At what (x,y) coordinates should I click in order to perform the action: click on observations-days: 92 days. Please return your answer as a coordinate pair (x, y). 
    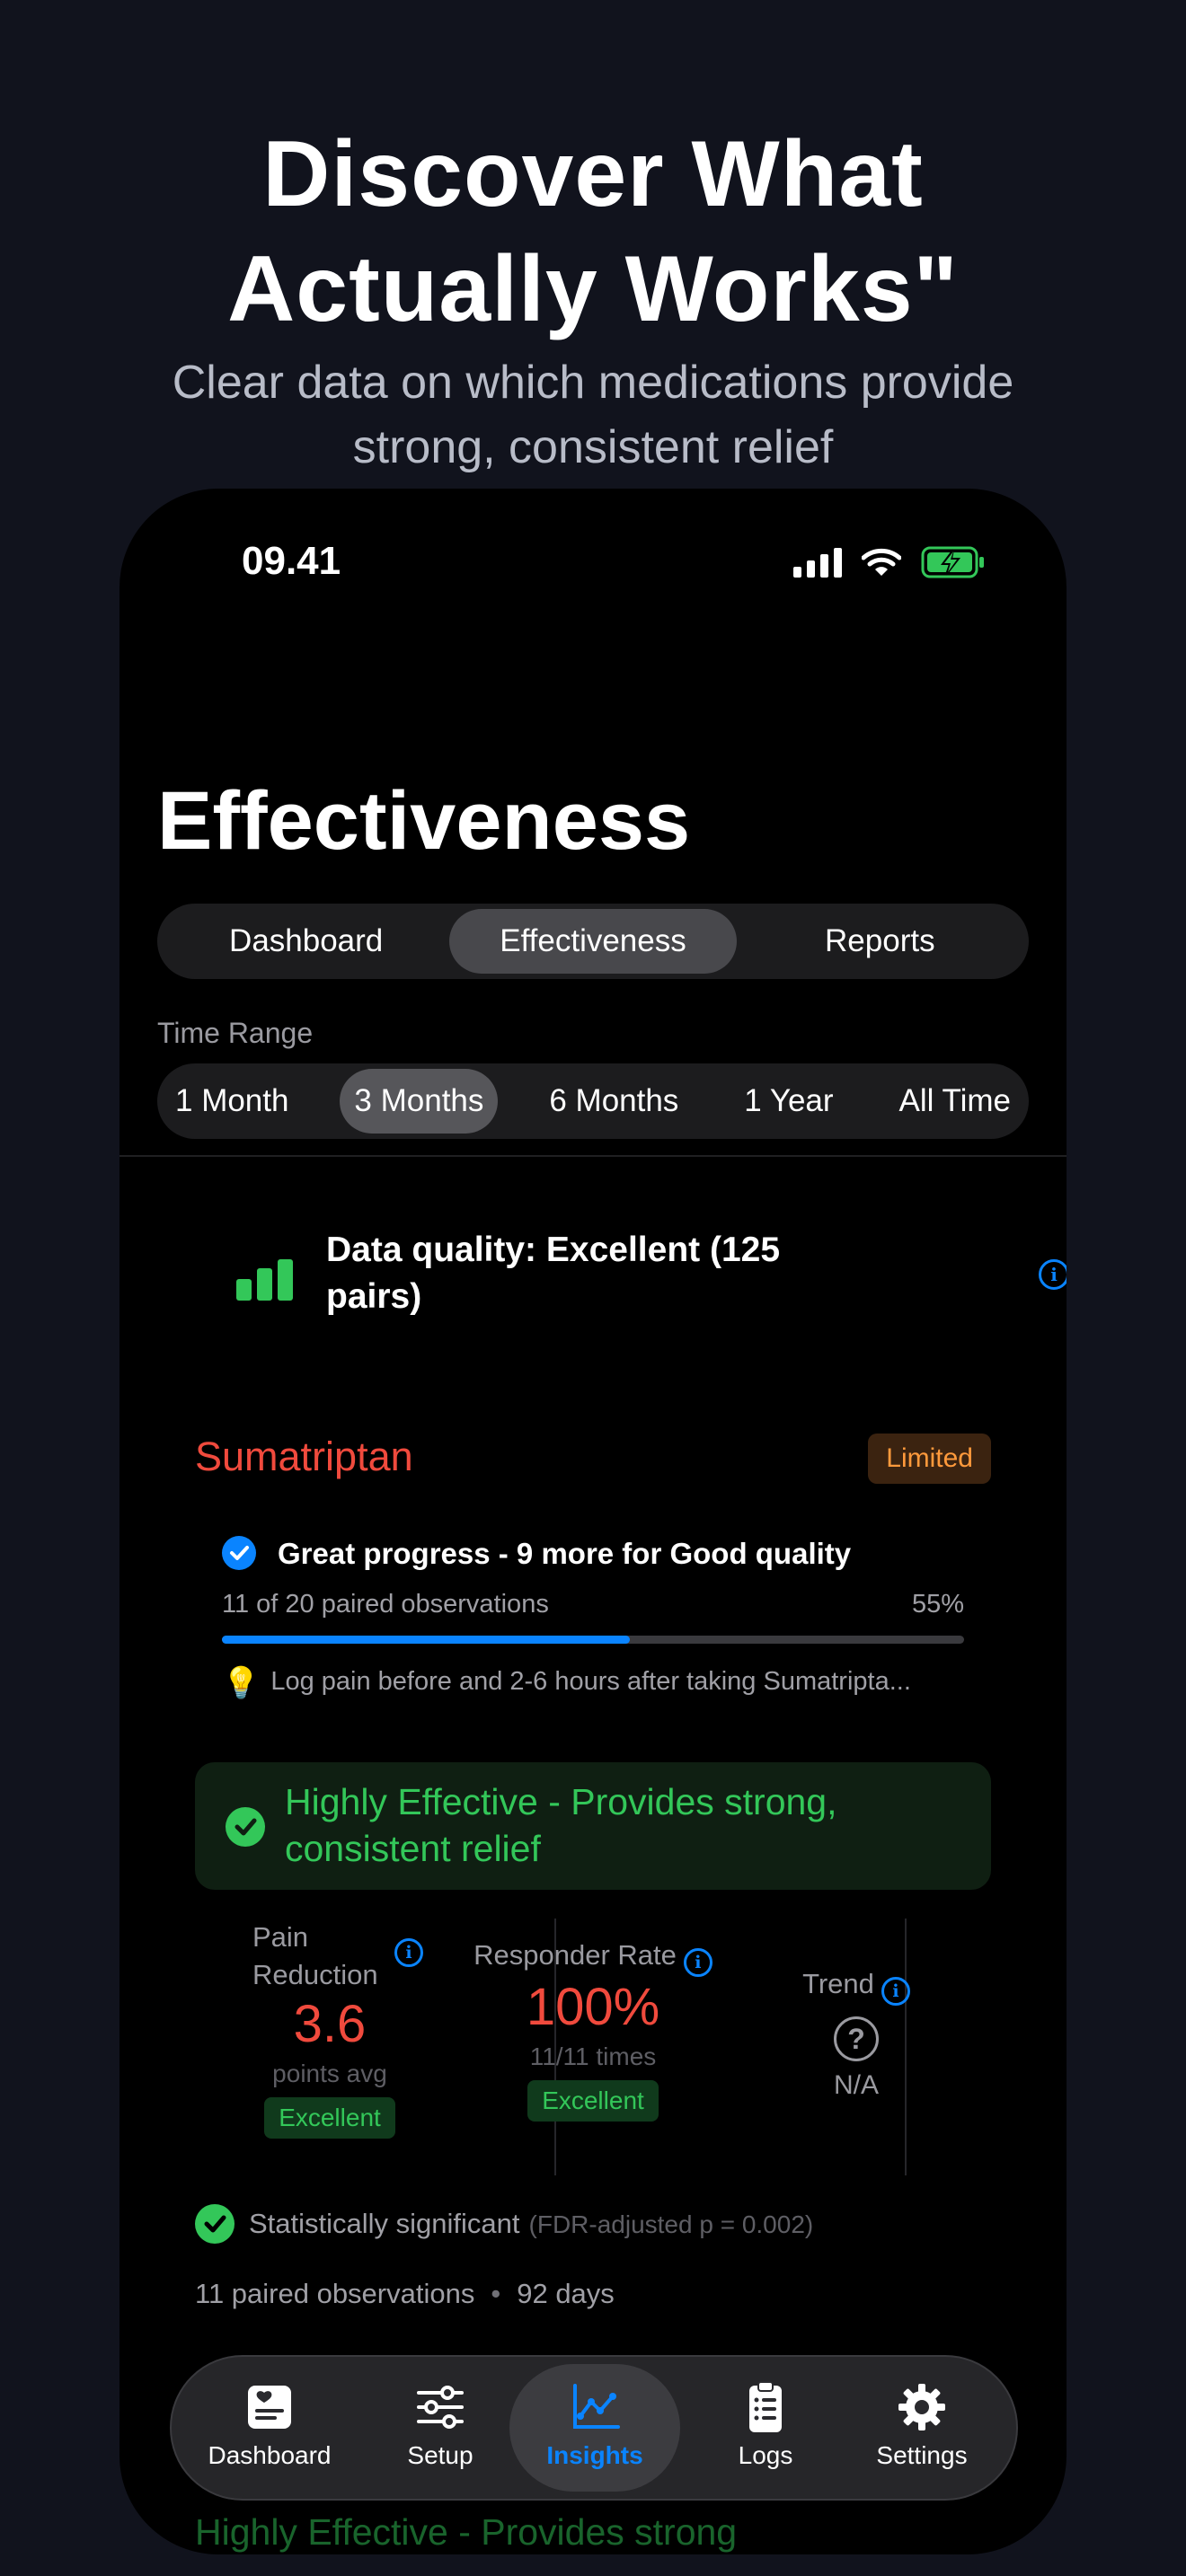
    Looking at the image, I should click on (566, 2293).